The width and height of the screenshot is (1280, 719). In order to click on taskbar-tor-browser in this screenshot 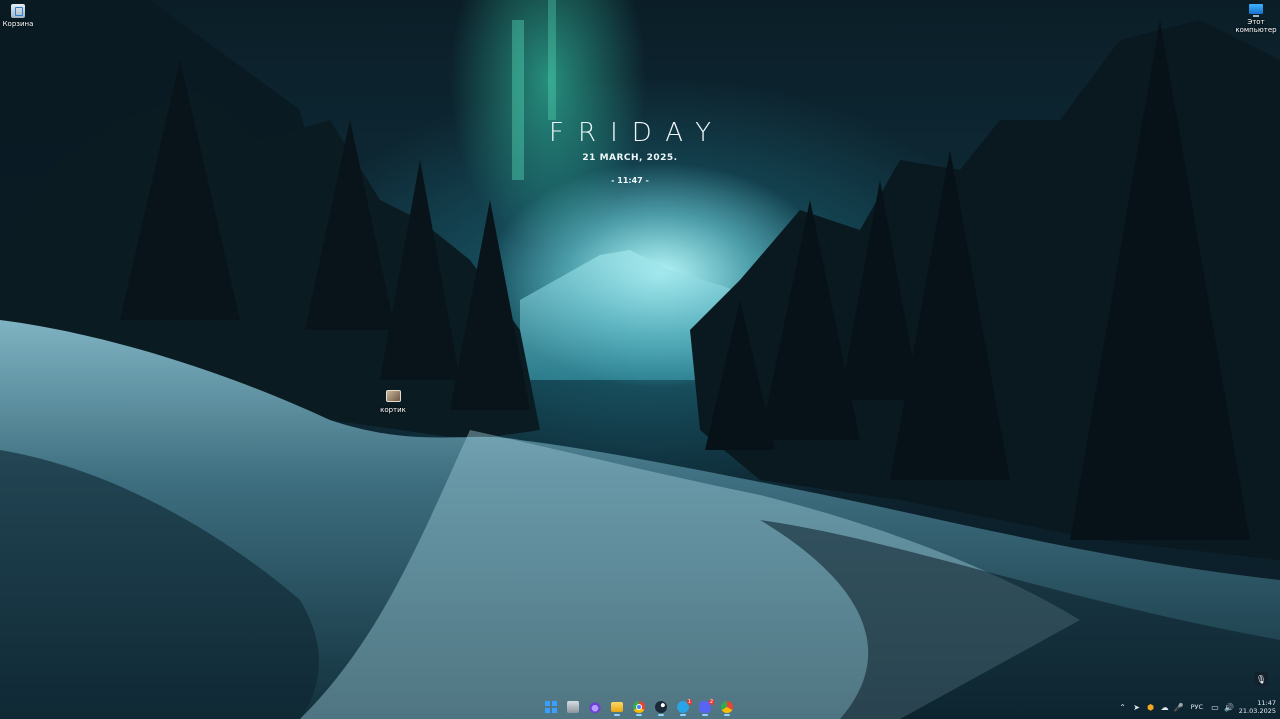, I will do `click(595, 707)`.